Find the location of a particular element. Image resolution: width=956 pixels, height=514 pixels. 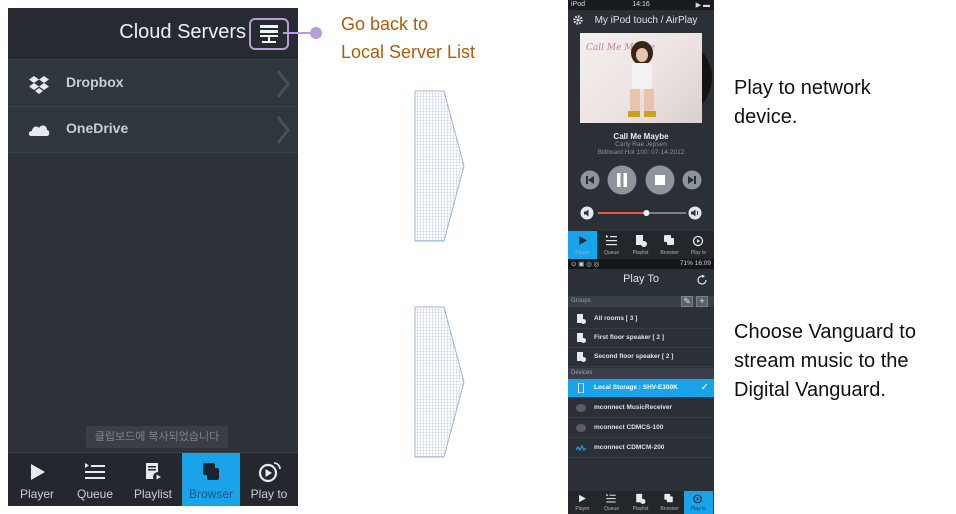

play-icon is located at coordinates (38, 472).